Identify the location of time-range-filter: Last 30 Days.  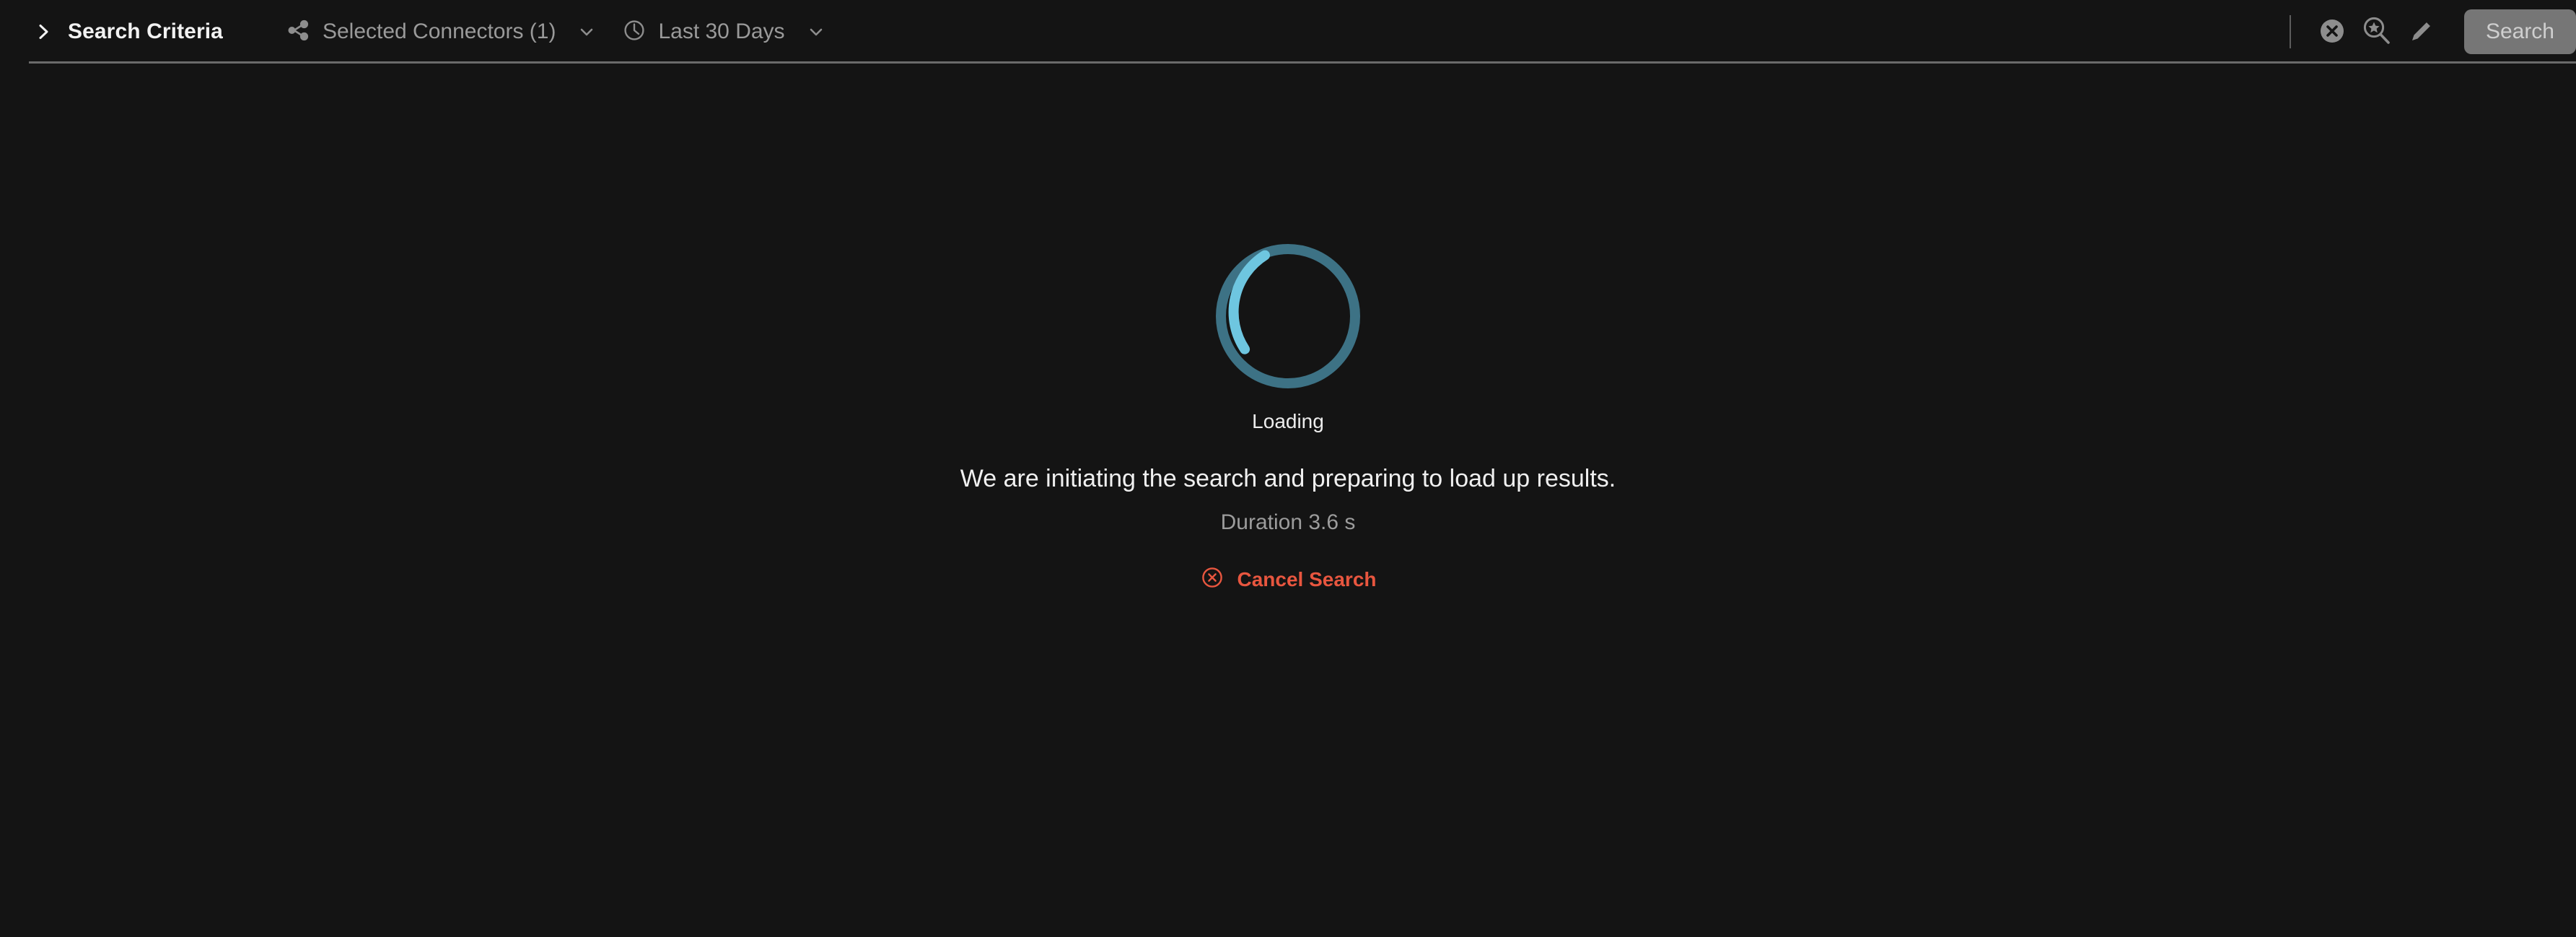
(723, 32).